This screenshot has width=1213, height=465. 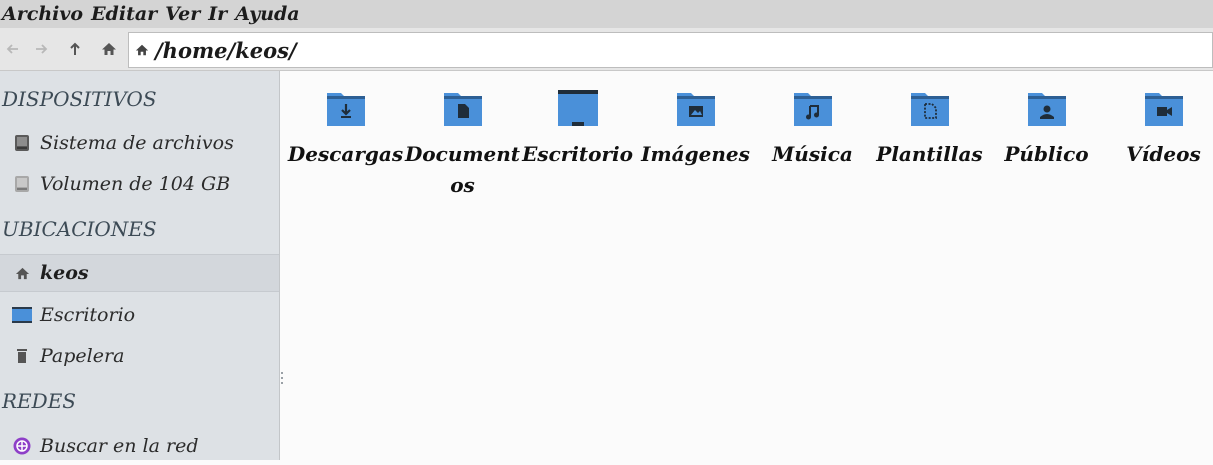 What do you see at coordinates (1163, 109) in the screenshot?
I see `folder-videos-icon` at bounding box center [1163, 109].